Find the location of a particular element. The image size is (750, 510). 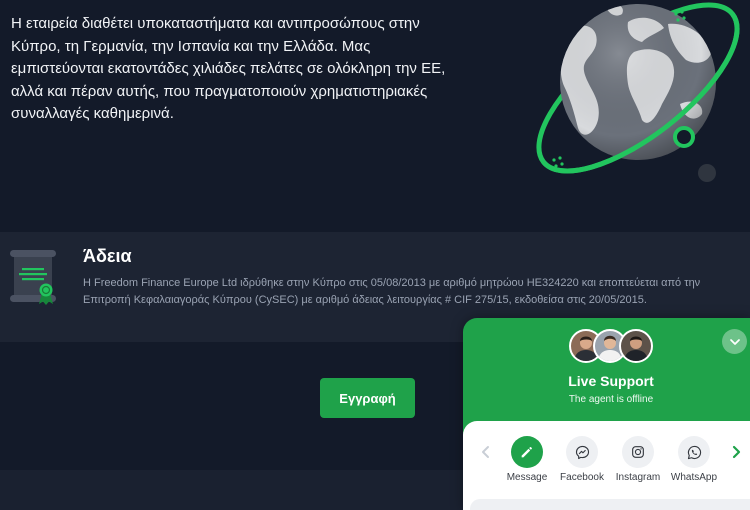

chat-title: Live Support is located at coordinates (611, 381).